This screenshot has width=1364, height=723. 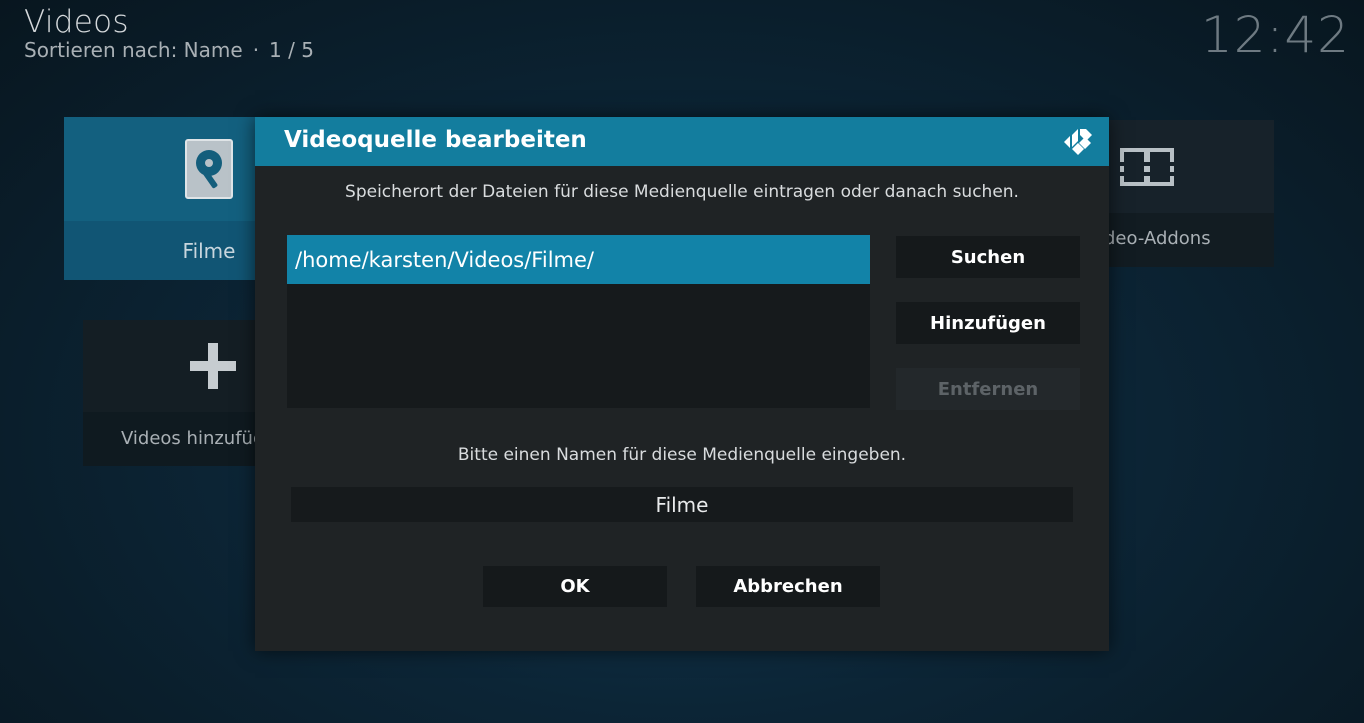 I want to click on page-counter: 1 / 5, so click(x=291, y=50).